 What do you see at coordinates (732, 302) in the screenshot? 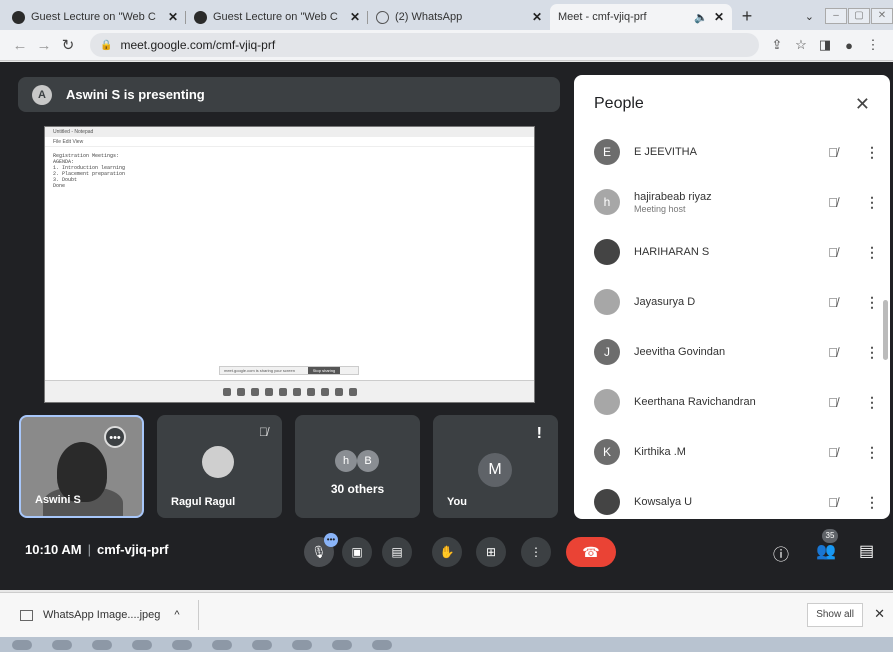
I see `list-item: Jayasurya D 🎙̸ ⋮` at bounding box center [732, 302].